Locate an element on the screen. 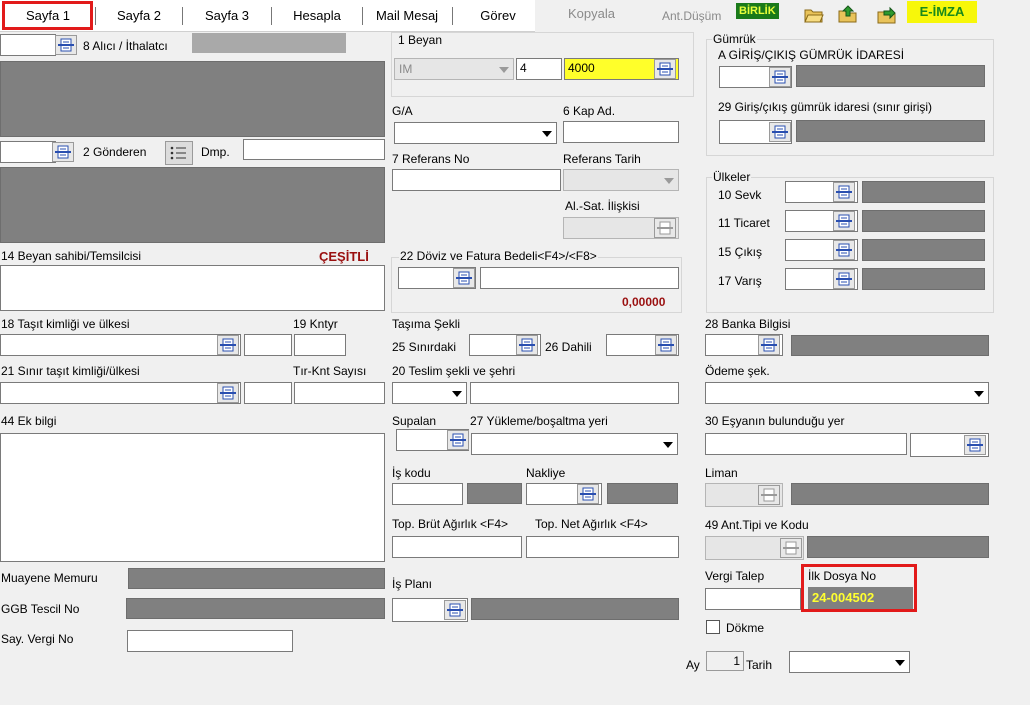 The image size is (1030, 705). sinirdaki-lookup-button is located at coordinates (527, 345).